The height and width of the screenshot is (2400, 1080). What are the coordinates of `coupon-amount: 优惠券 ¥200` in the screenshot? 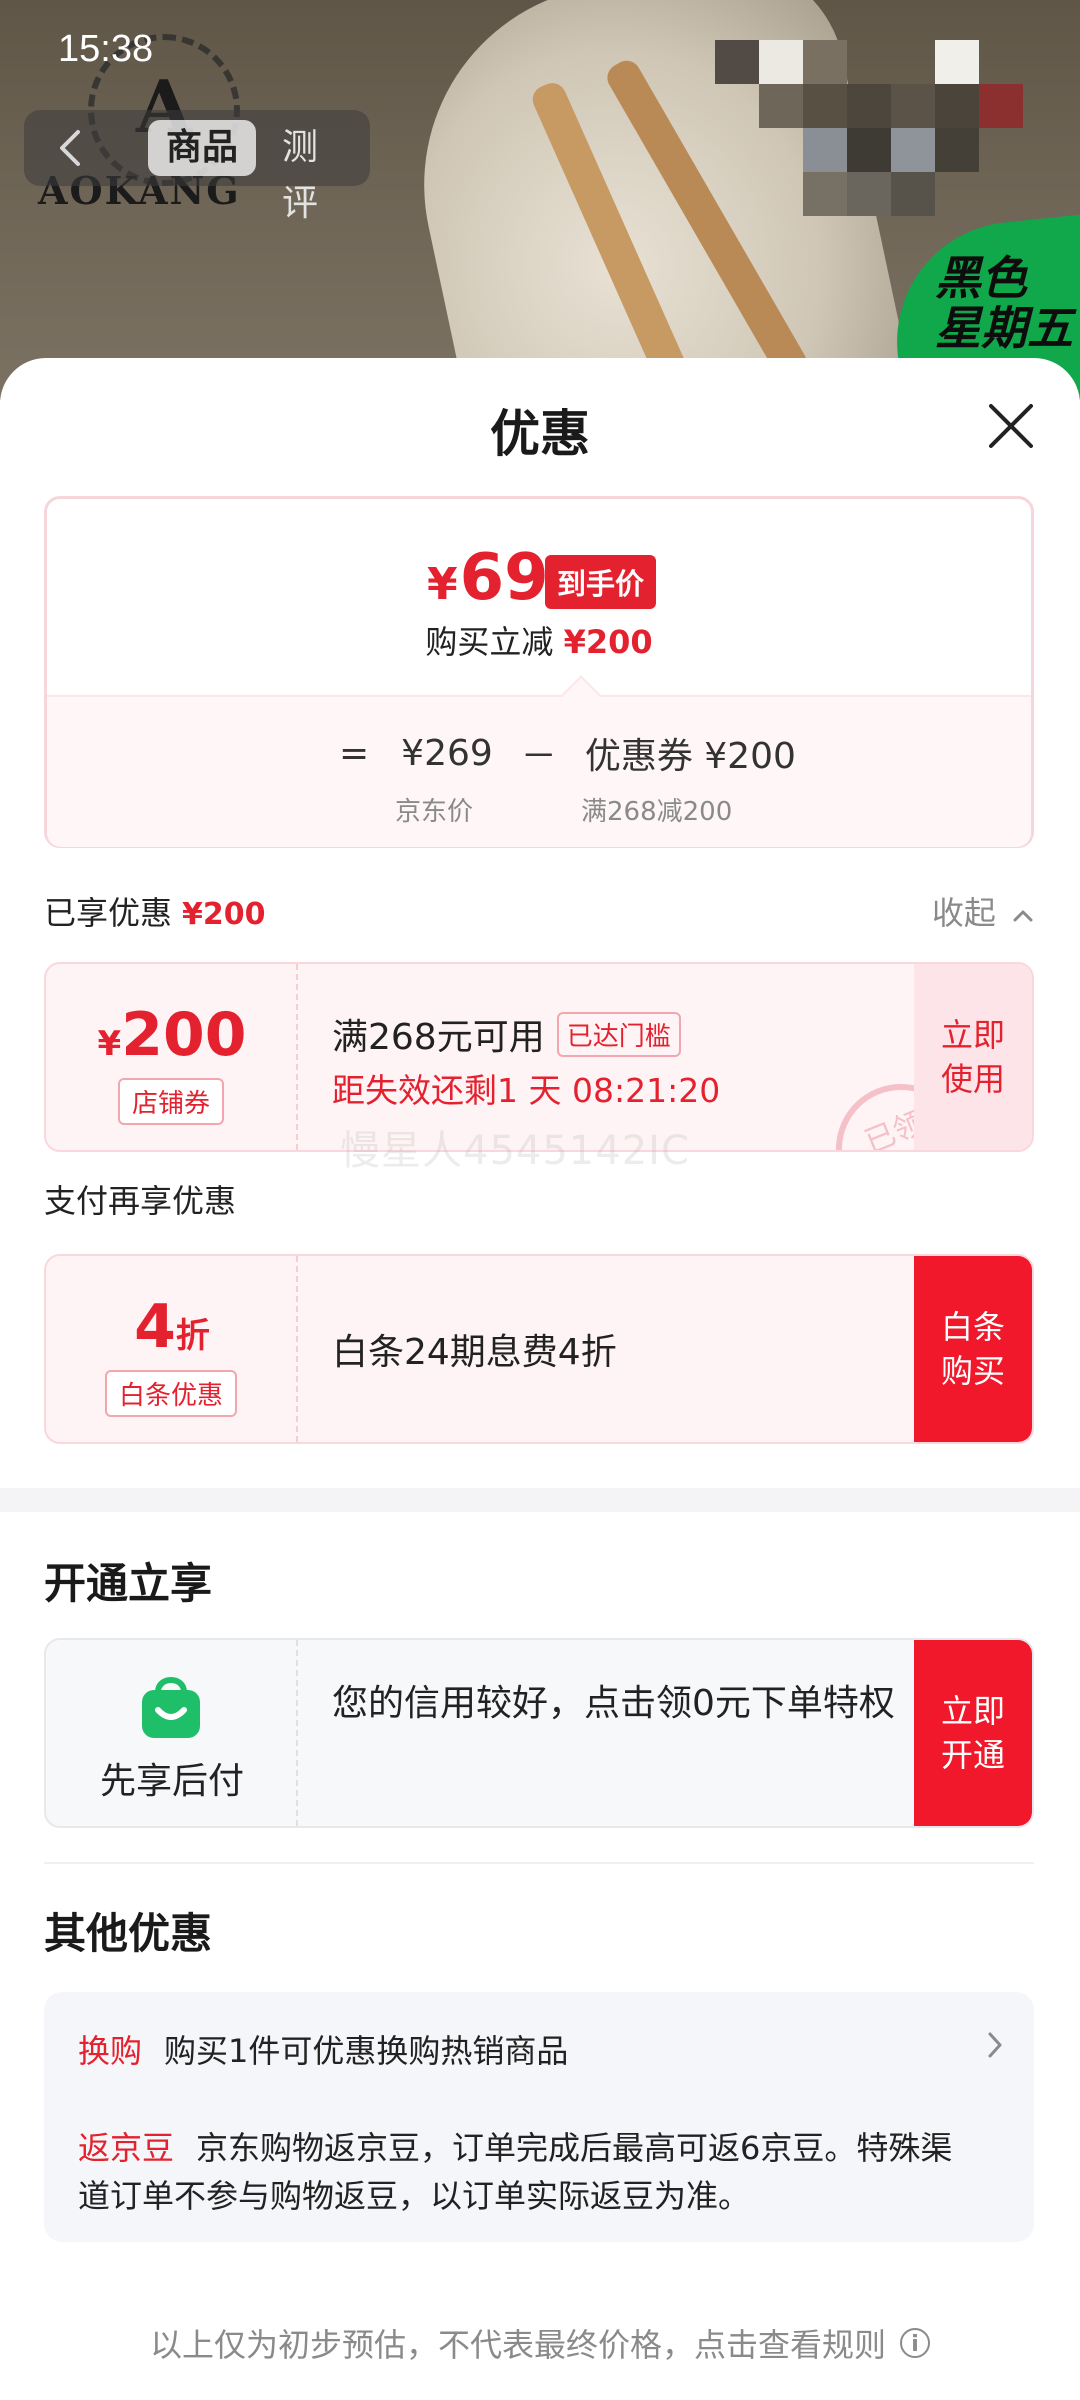 It's located at (690, 756).